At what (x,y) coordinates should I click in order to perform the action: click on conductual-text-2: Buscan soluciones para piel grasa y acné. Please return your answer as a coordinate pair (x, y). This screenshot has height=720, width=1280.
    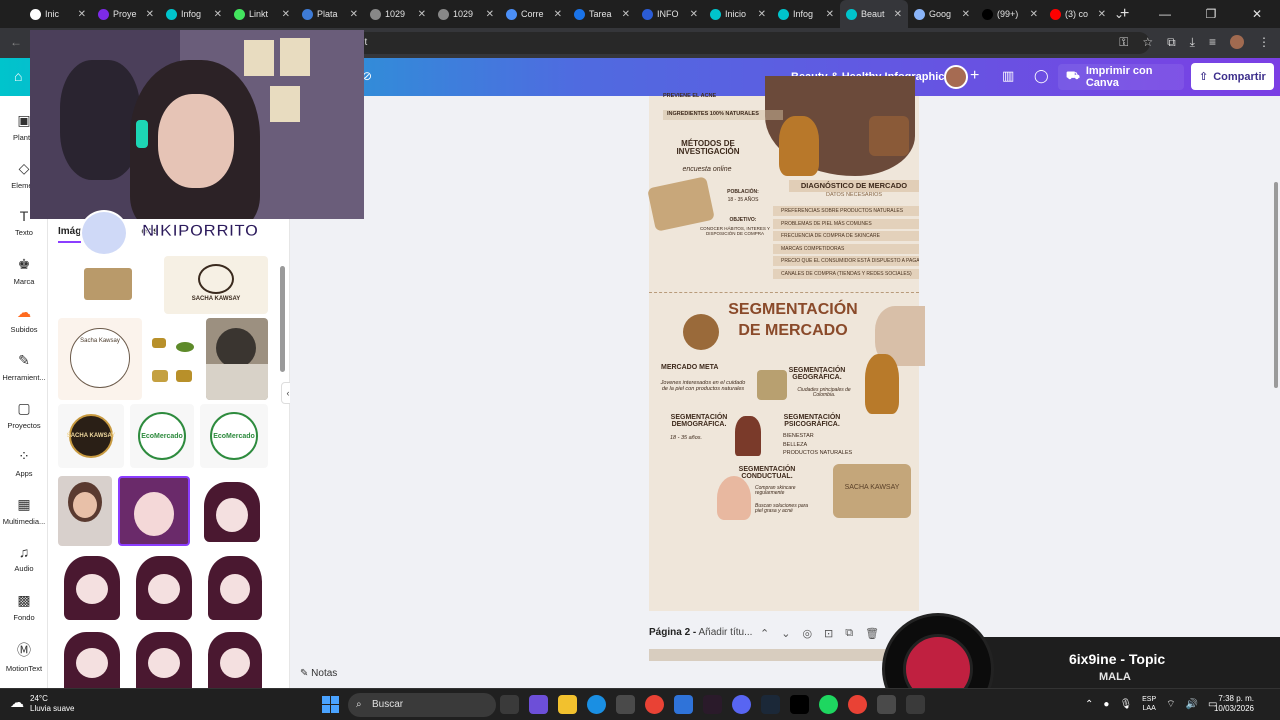
    Looking at the image, I should click on (786, 509).